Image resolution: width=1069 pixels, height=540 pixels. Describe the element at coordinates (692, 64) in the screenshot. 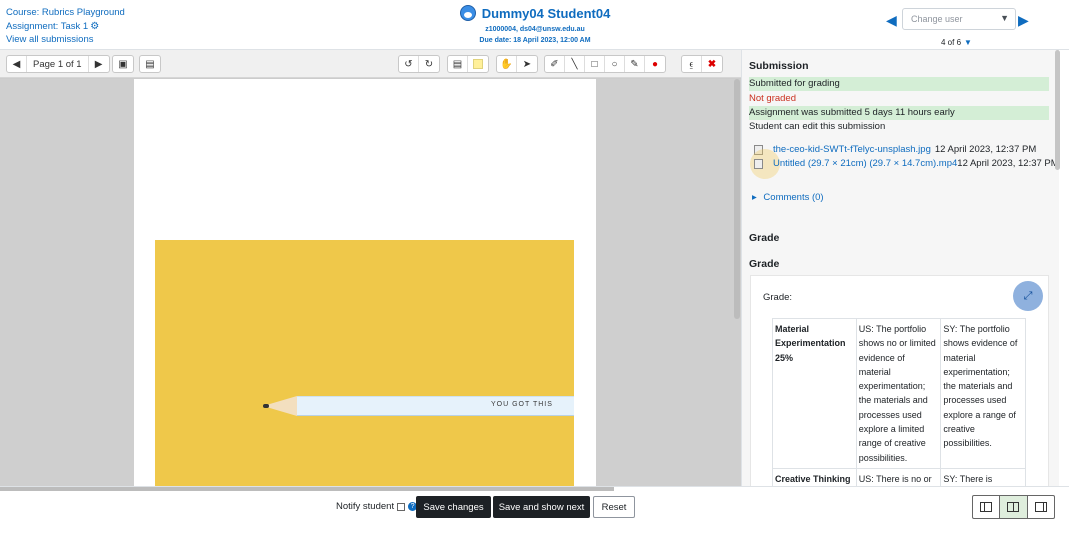

I see `stamp-icon: ⍷` at that location.